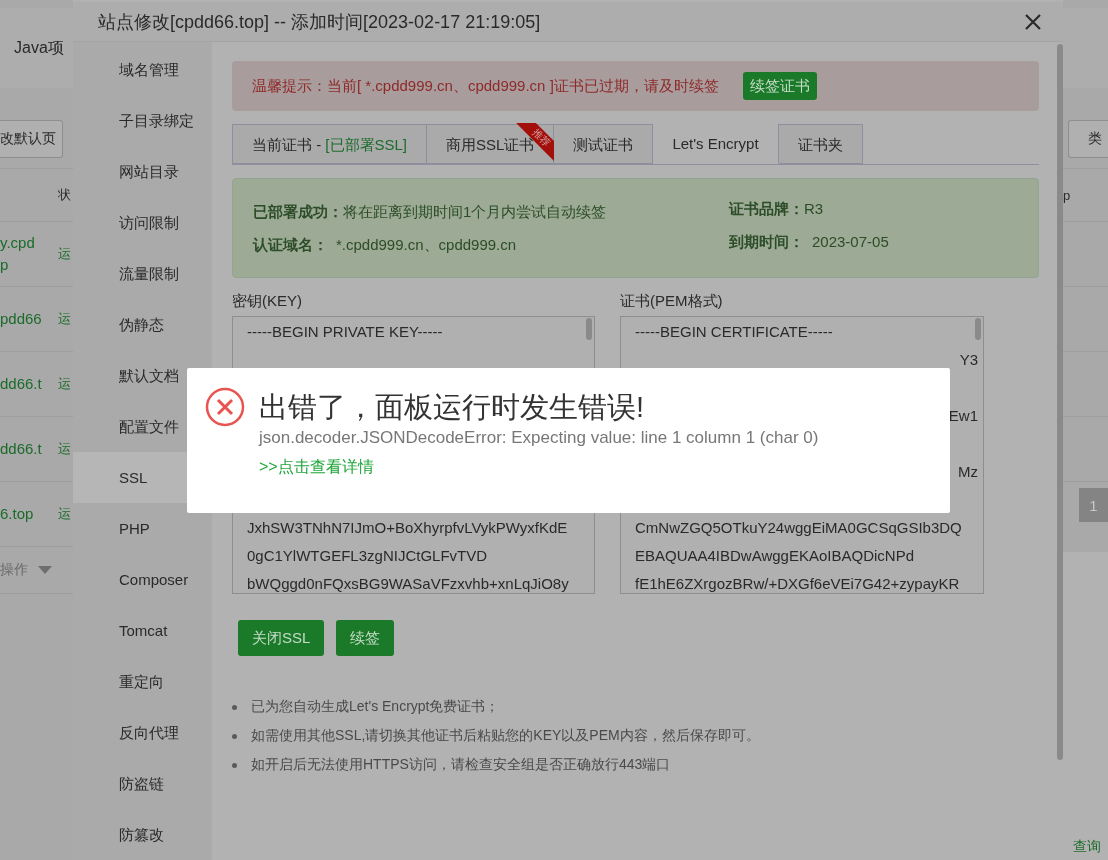 The width and height of the screenshot is (1108, 860). I want to click on info-label: 到期时间：, so click(766, 242).